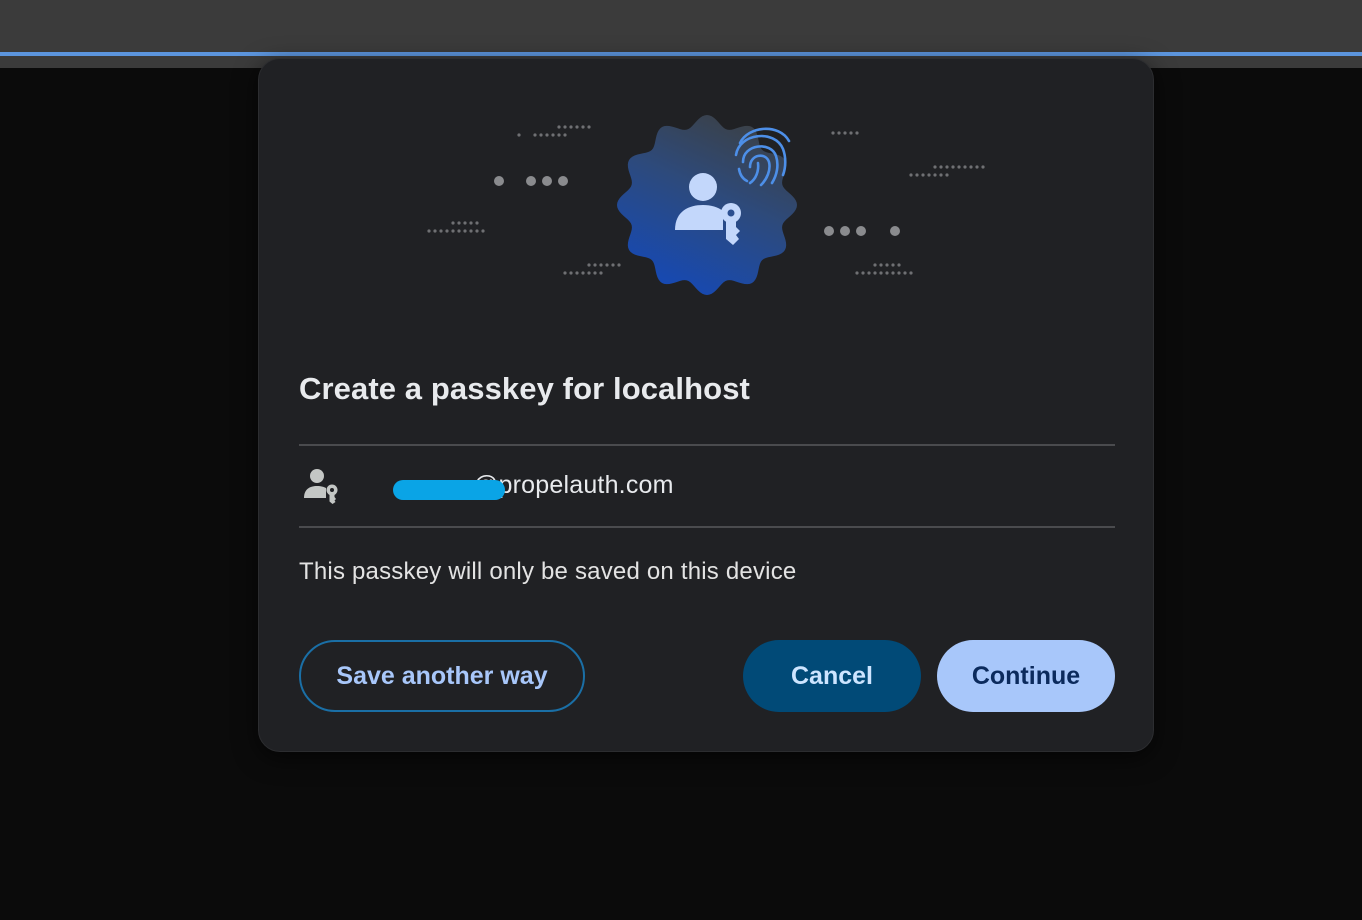 The height and width of the screenshot is (920, 1362). What do you see at coordinates (832, 676) in the screenshot?
I see `cancel-button: Cancel` at bounding box center [832, 676].